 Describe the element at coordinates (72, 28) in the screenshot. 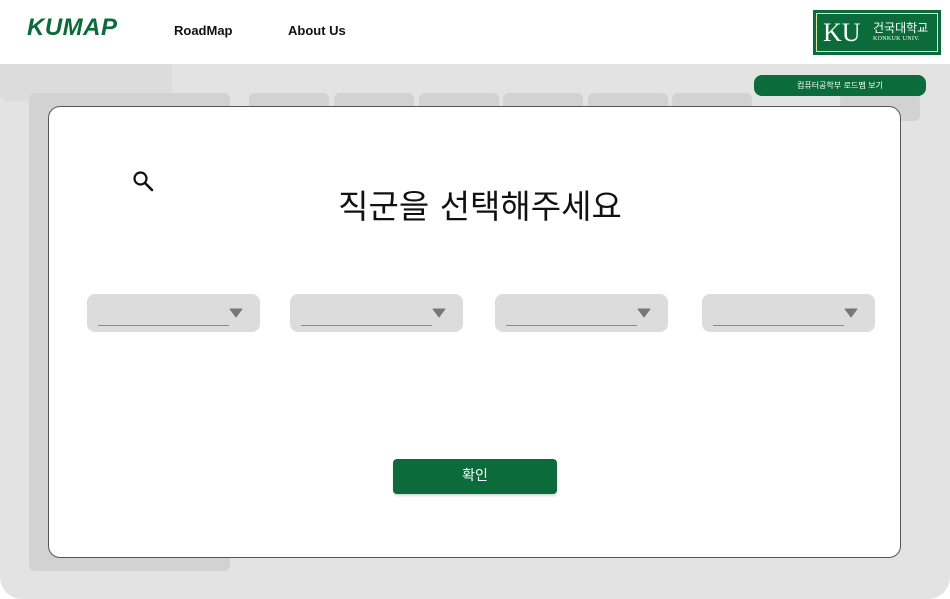

I see `kumap-logo: KUMAP` at that location.